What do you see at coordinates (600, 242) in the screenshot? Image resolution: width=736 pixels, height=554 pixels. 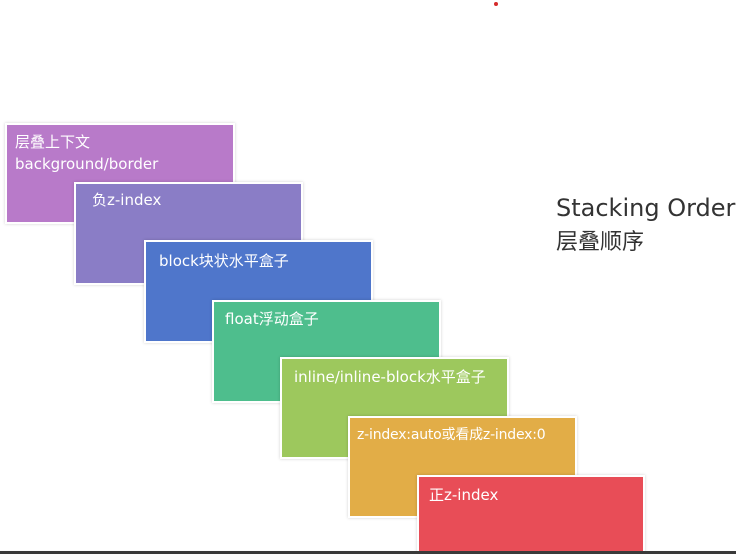 I see `diagram-subtitle: 层叠顺序` at bounding box center [600, 242].